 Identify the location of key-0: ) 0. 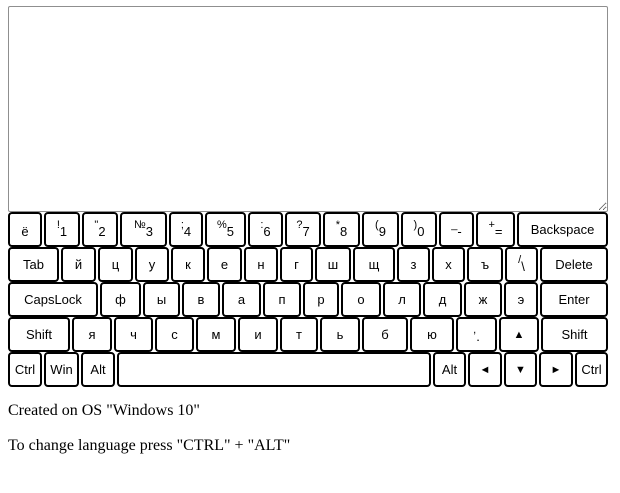
(419, 229).